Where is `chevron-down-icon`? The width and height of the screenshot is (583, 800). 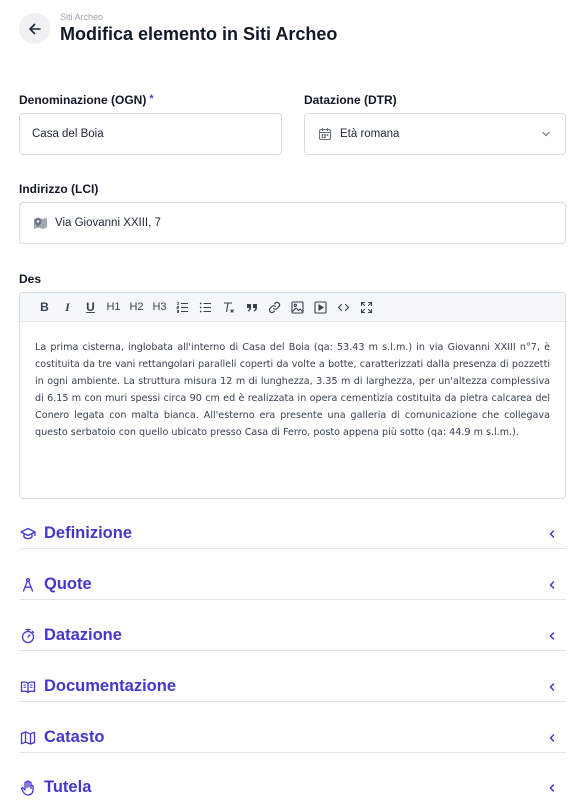
chevron-down-icon is located at coordinates (546, 135).